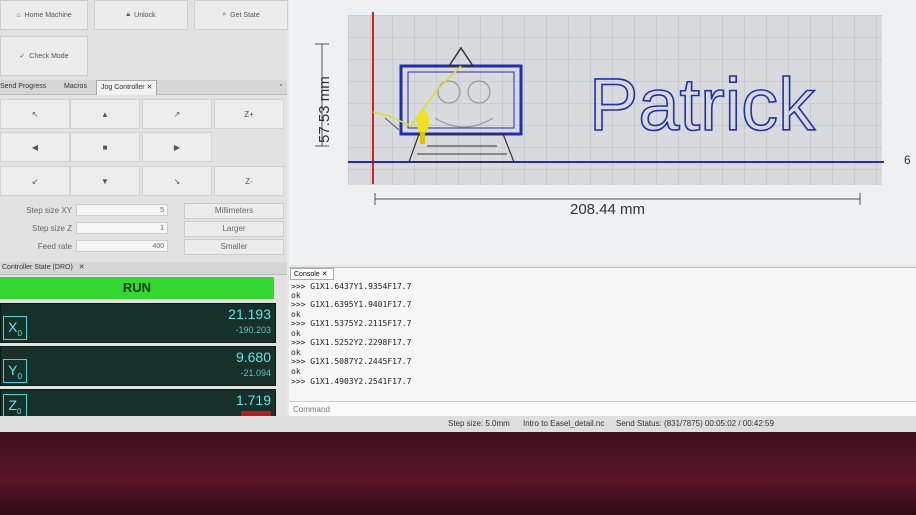  I want to click on arrow-up-left-icon: ↖, so click(35, 114).